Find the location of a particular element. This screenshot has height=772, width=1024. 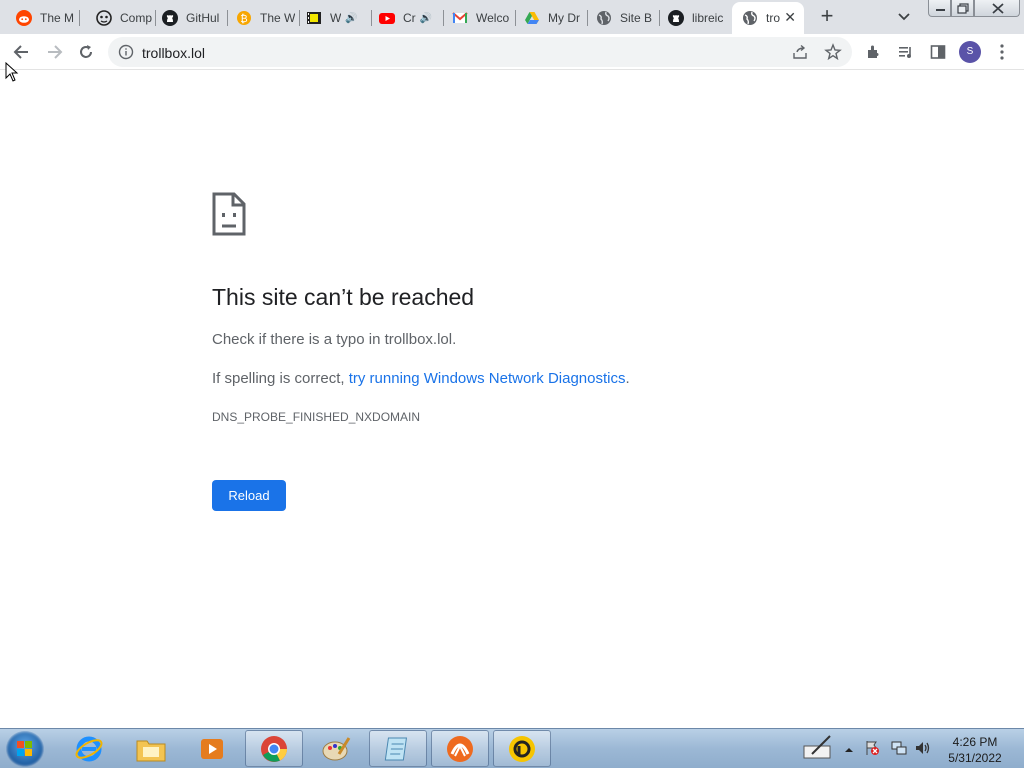

url-text: trollbox.lol is located at coordinates (174, 53).